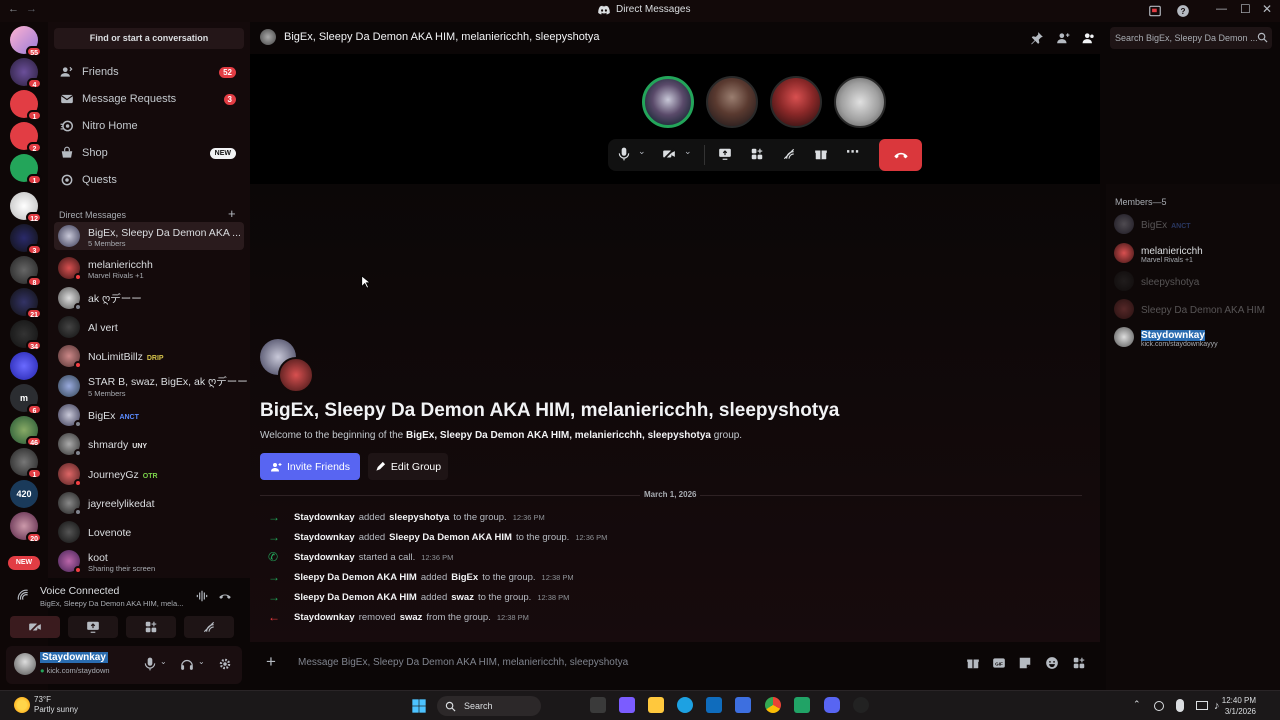 The image size is (1280, 720). I want to click on call-microphone-icon, so click(624, 154).